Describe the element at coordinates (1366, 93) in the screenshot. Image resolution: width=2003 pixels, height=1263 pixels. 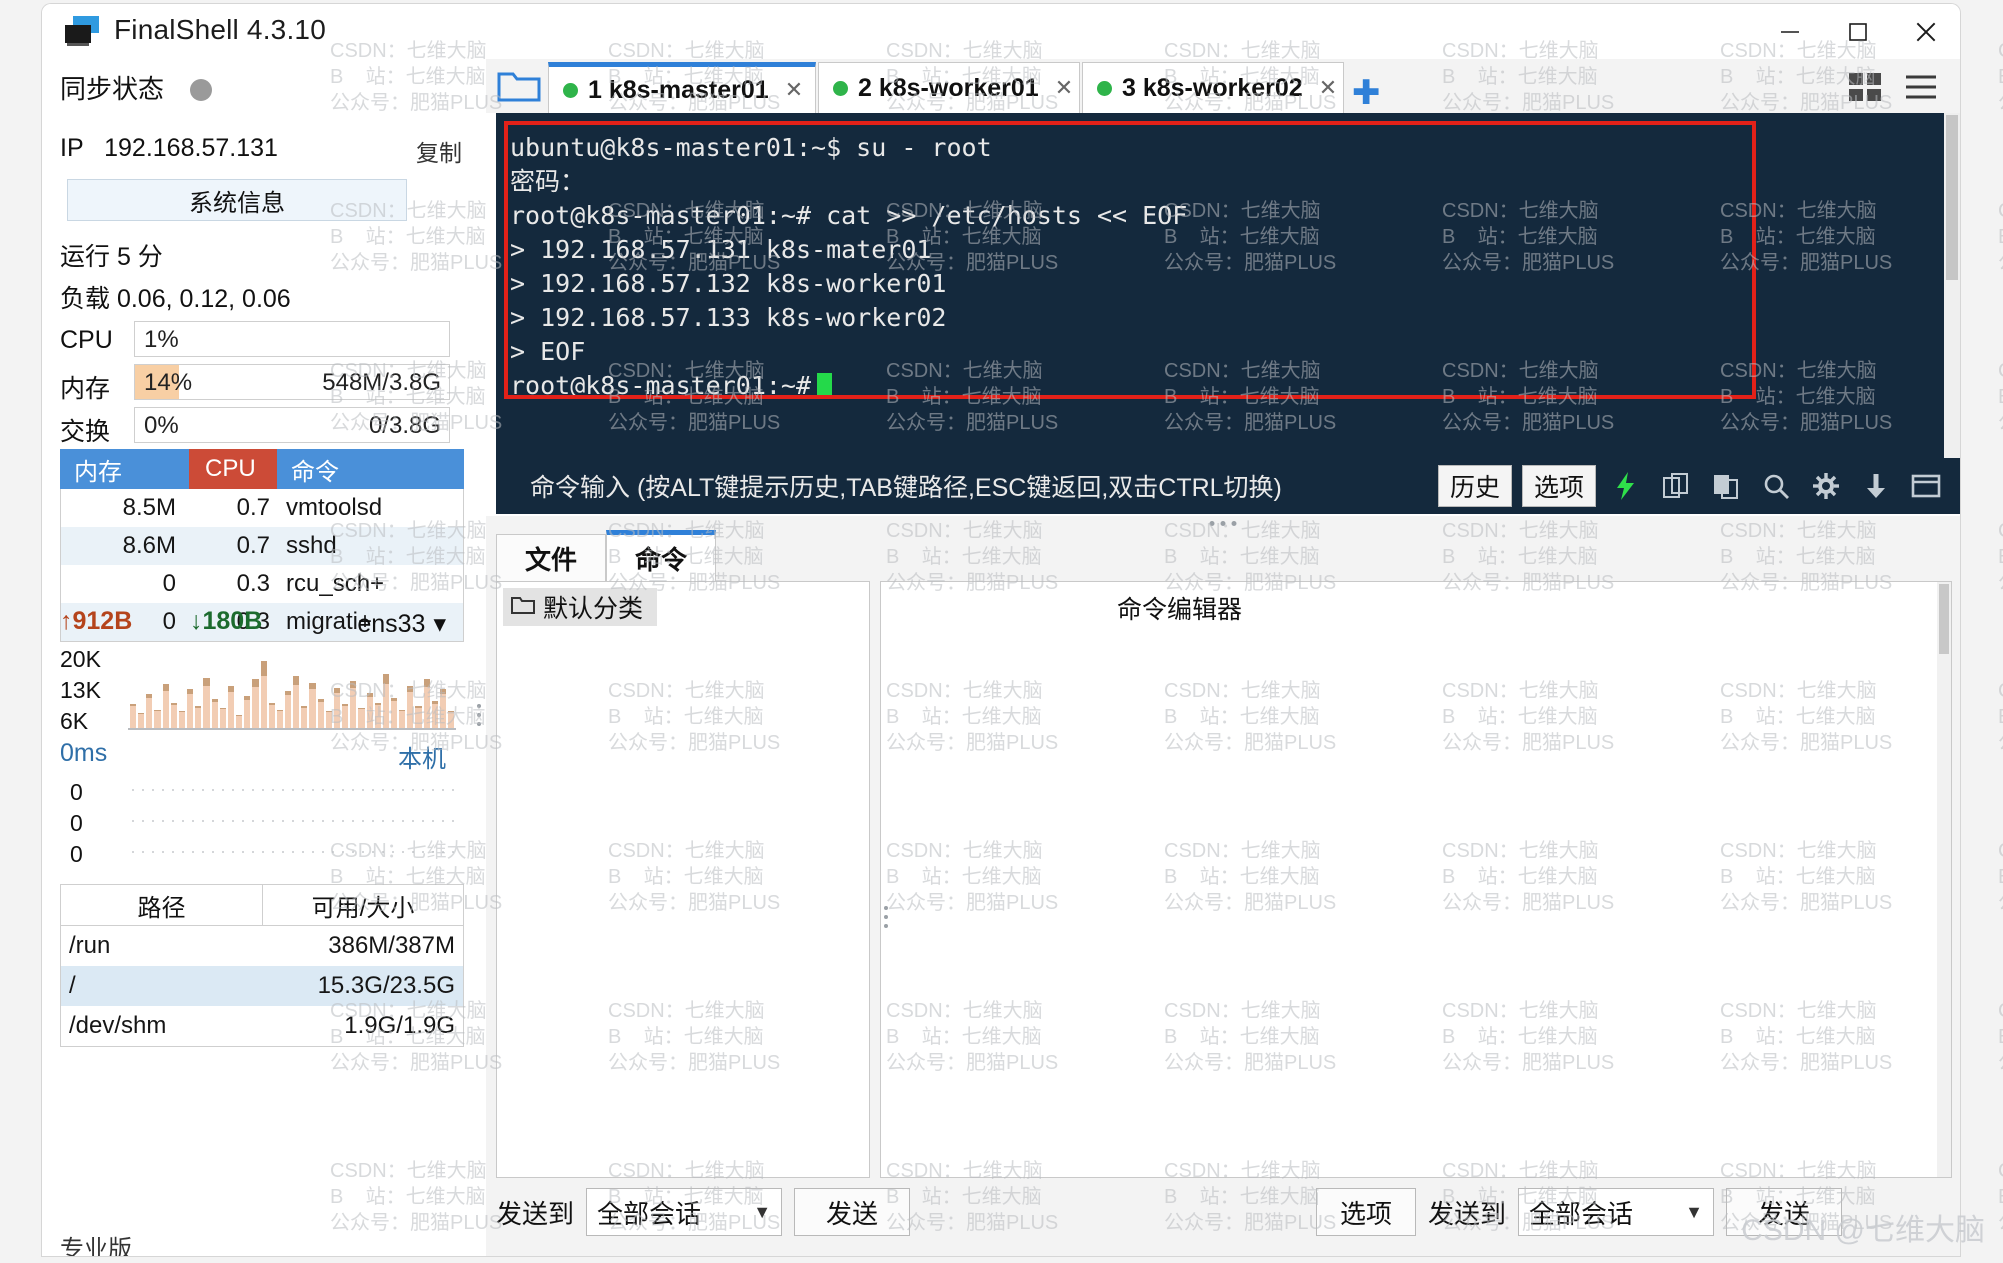
I see `new-tab-button: ✚` at that location.